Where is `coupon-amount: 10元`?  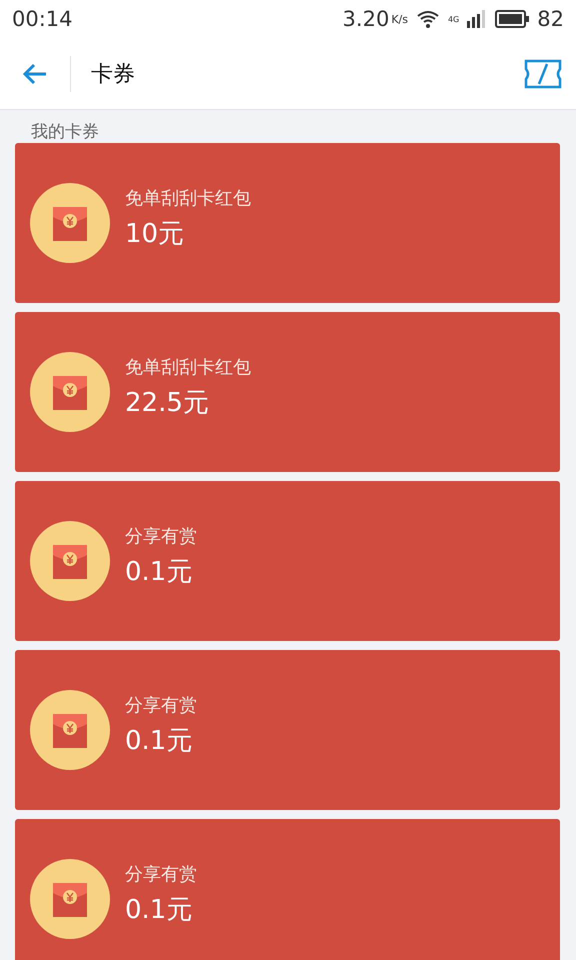 coupon-amount: 10元 is located at coordinates (155, 234).